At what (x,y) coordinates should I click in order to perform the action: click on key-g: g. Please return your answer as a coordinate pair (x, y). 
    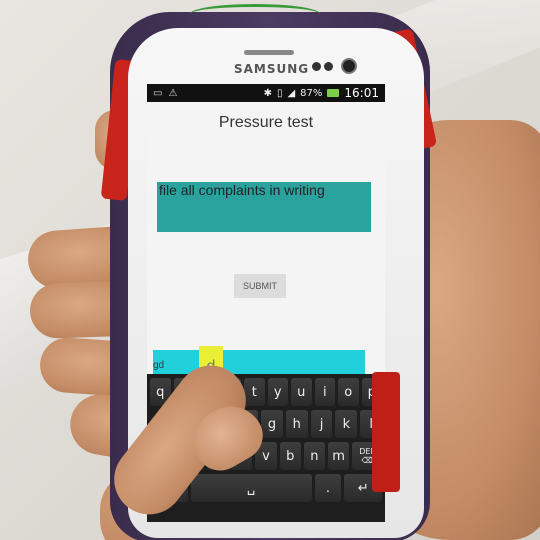
    Looking at the image, I should click on (272, 424).